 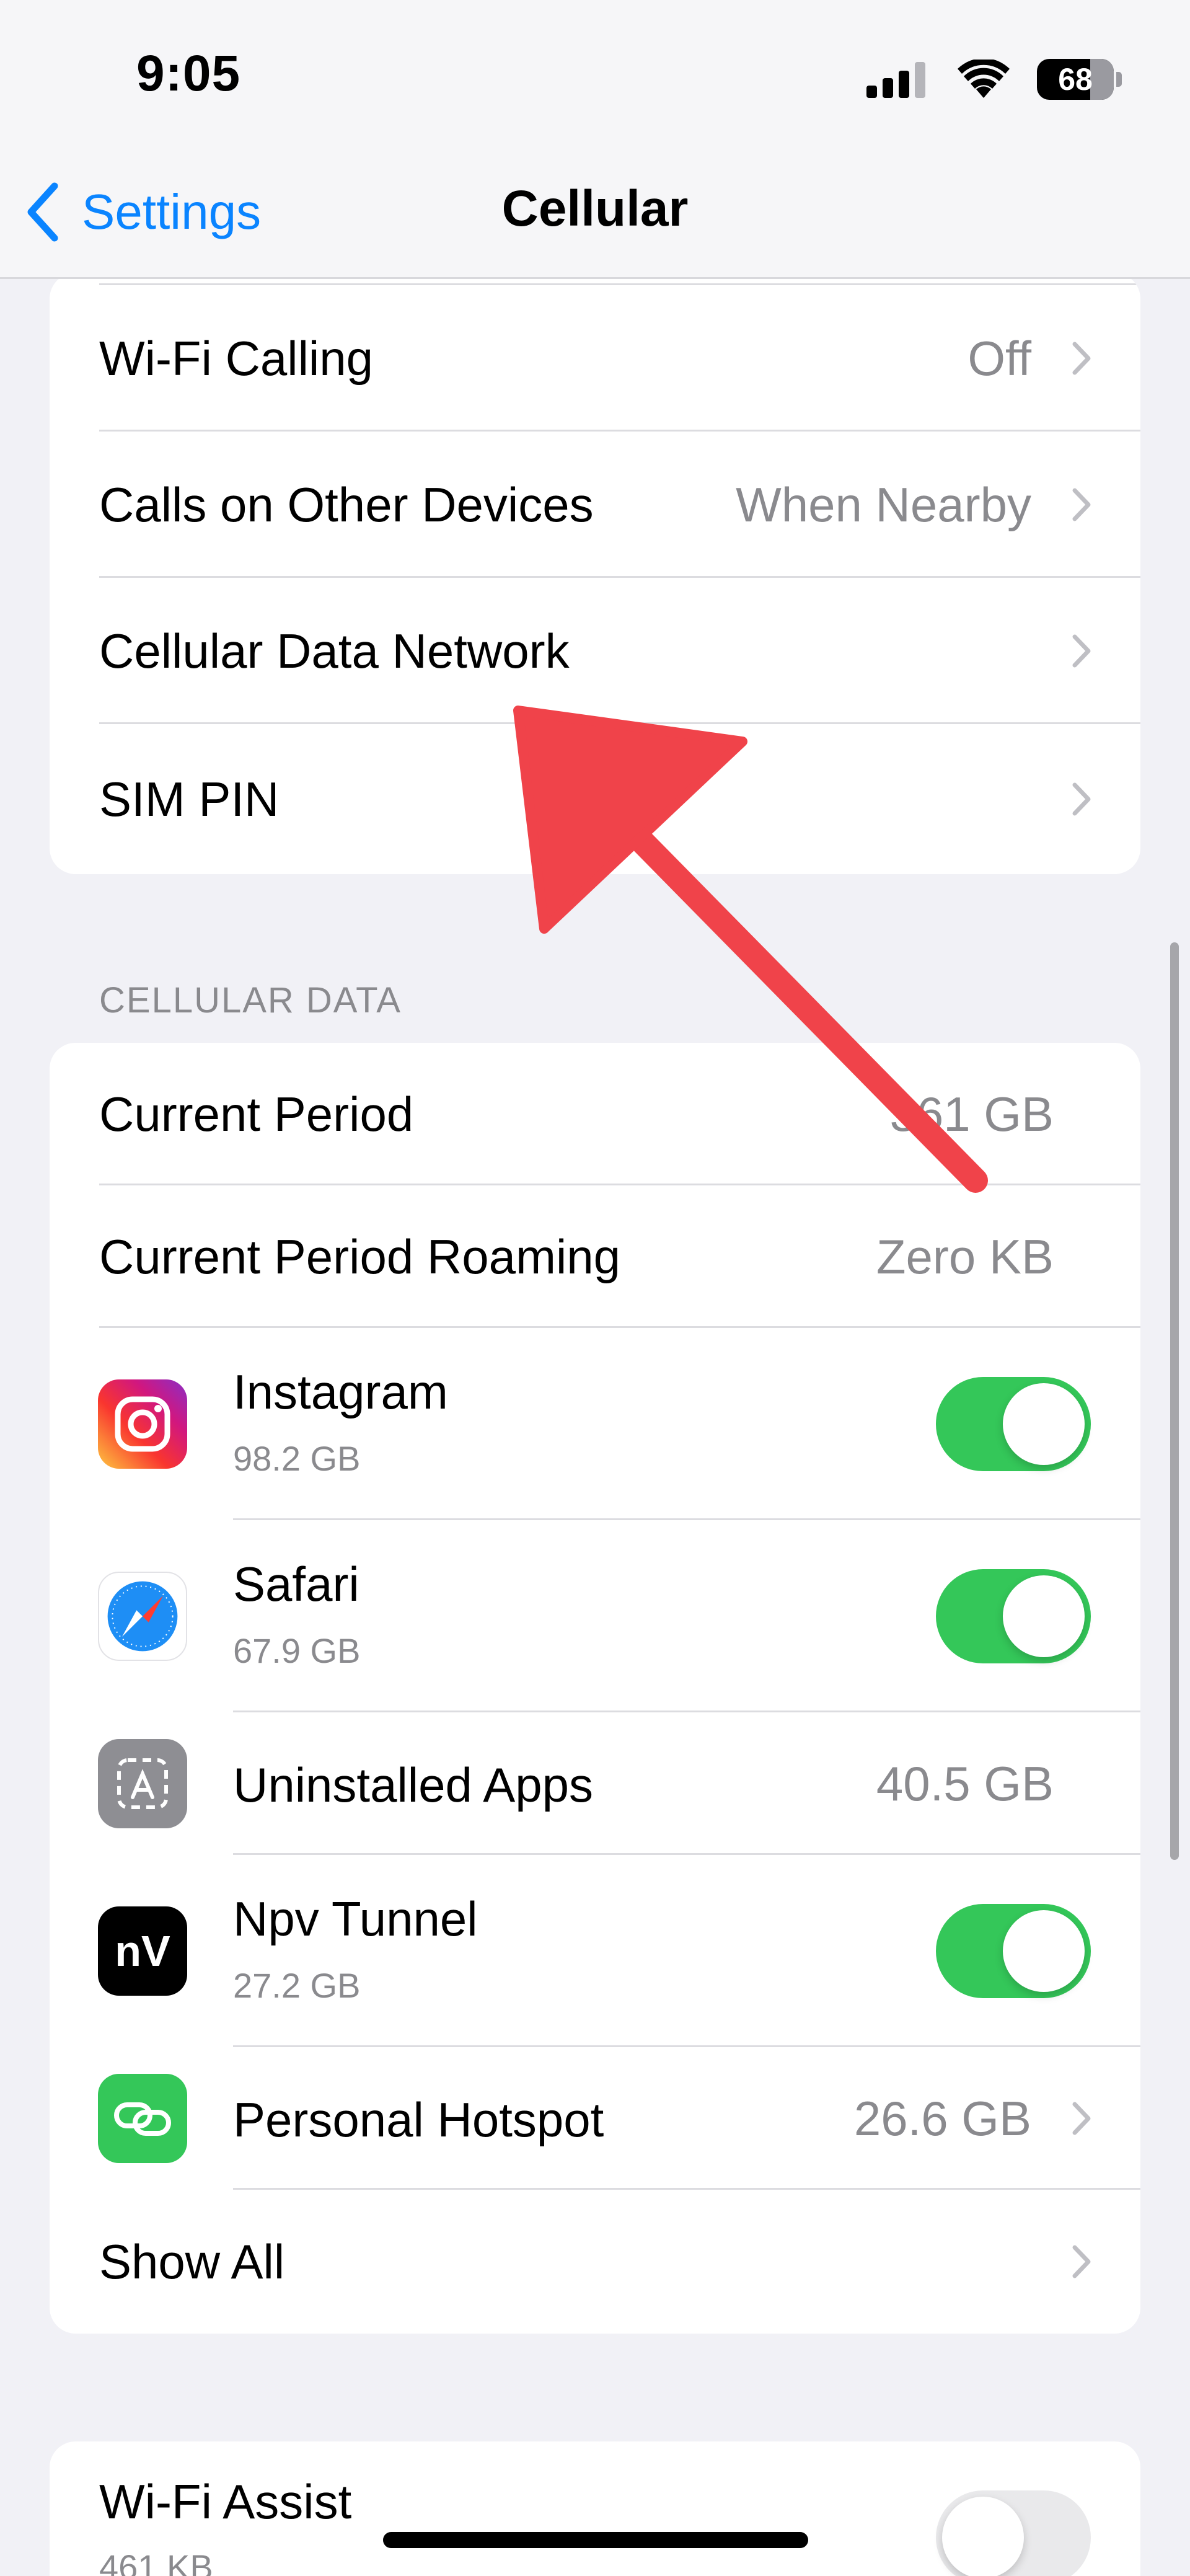 What do you see at coordinates (883, 504) in the screenshot?
I see `row-value: When Nearby` at bounding box center [883, 504].